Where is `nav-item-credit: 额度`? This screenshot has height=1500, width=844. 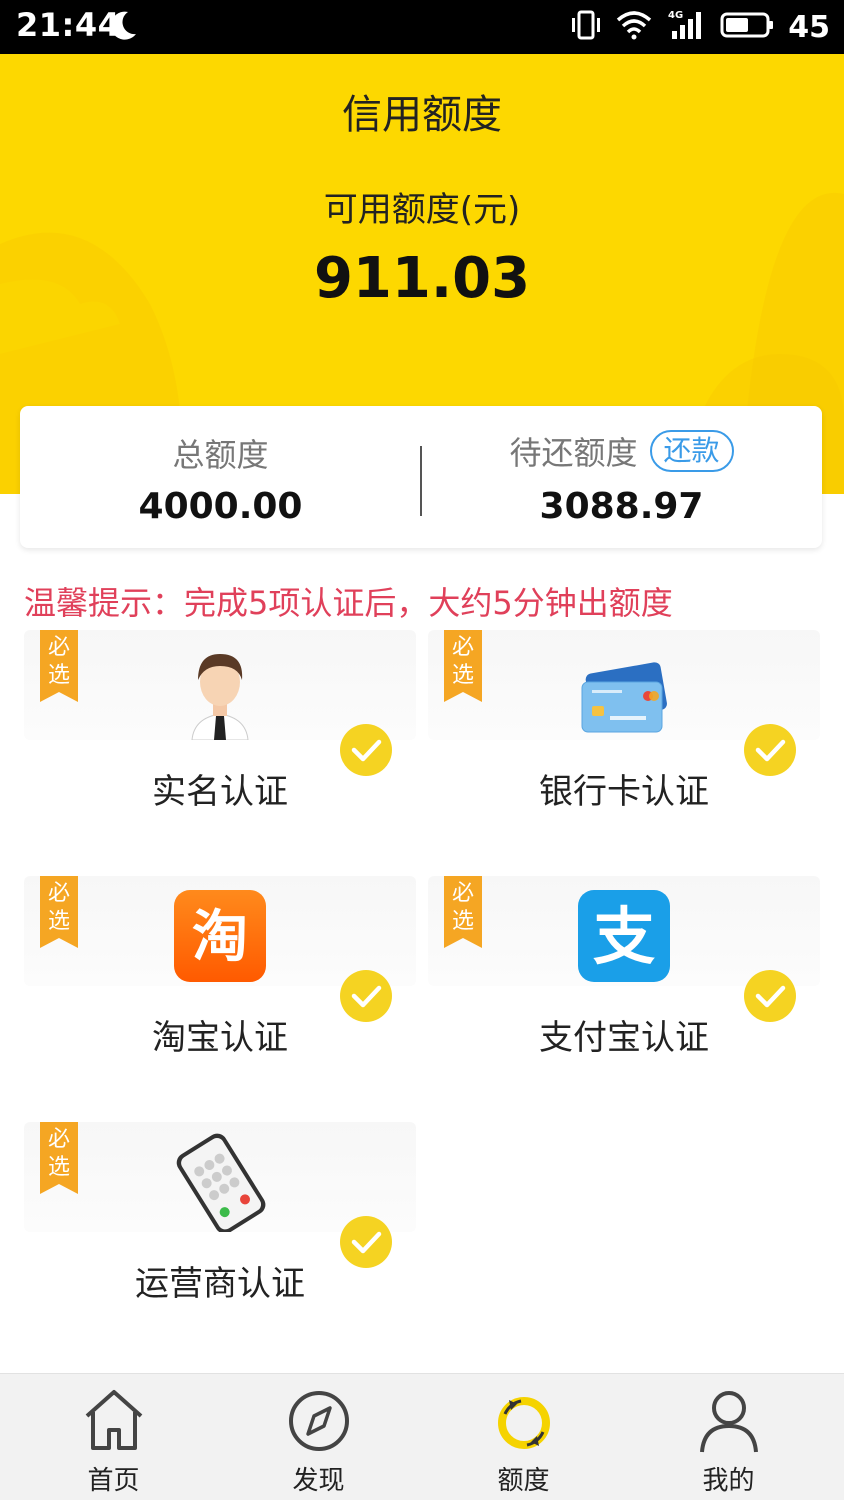 nav-item-credit: 额度 is located at coordinates (523, 1437).